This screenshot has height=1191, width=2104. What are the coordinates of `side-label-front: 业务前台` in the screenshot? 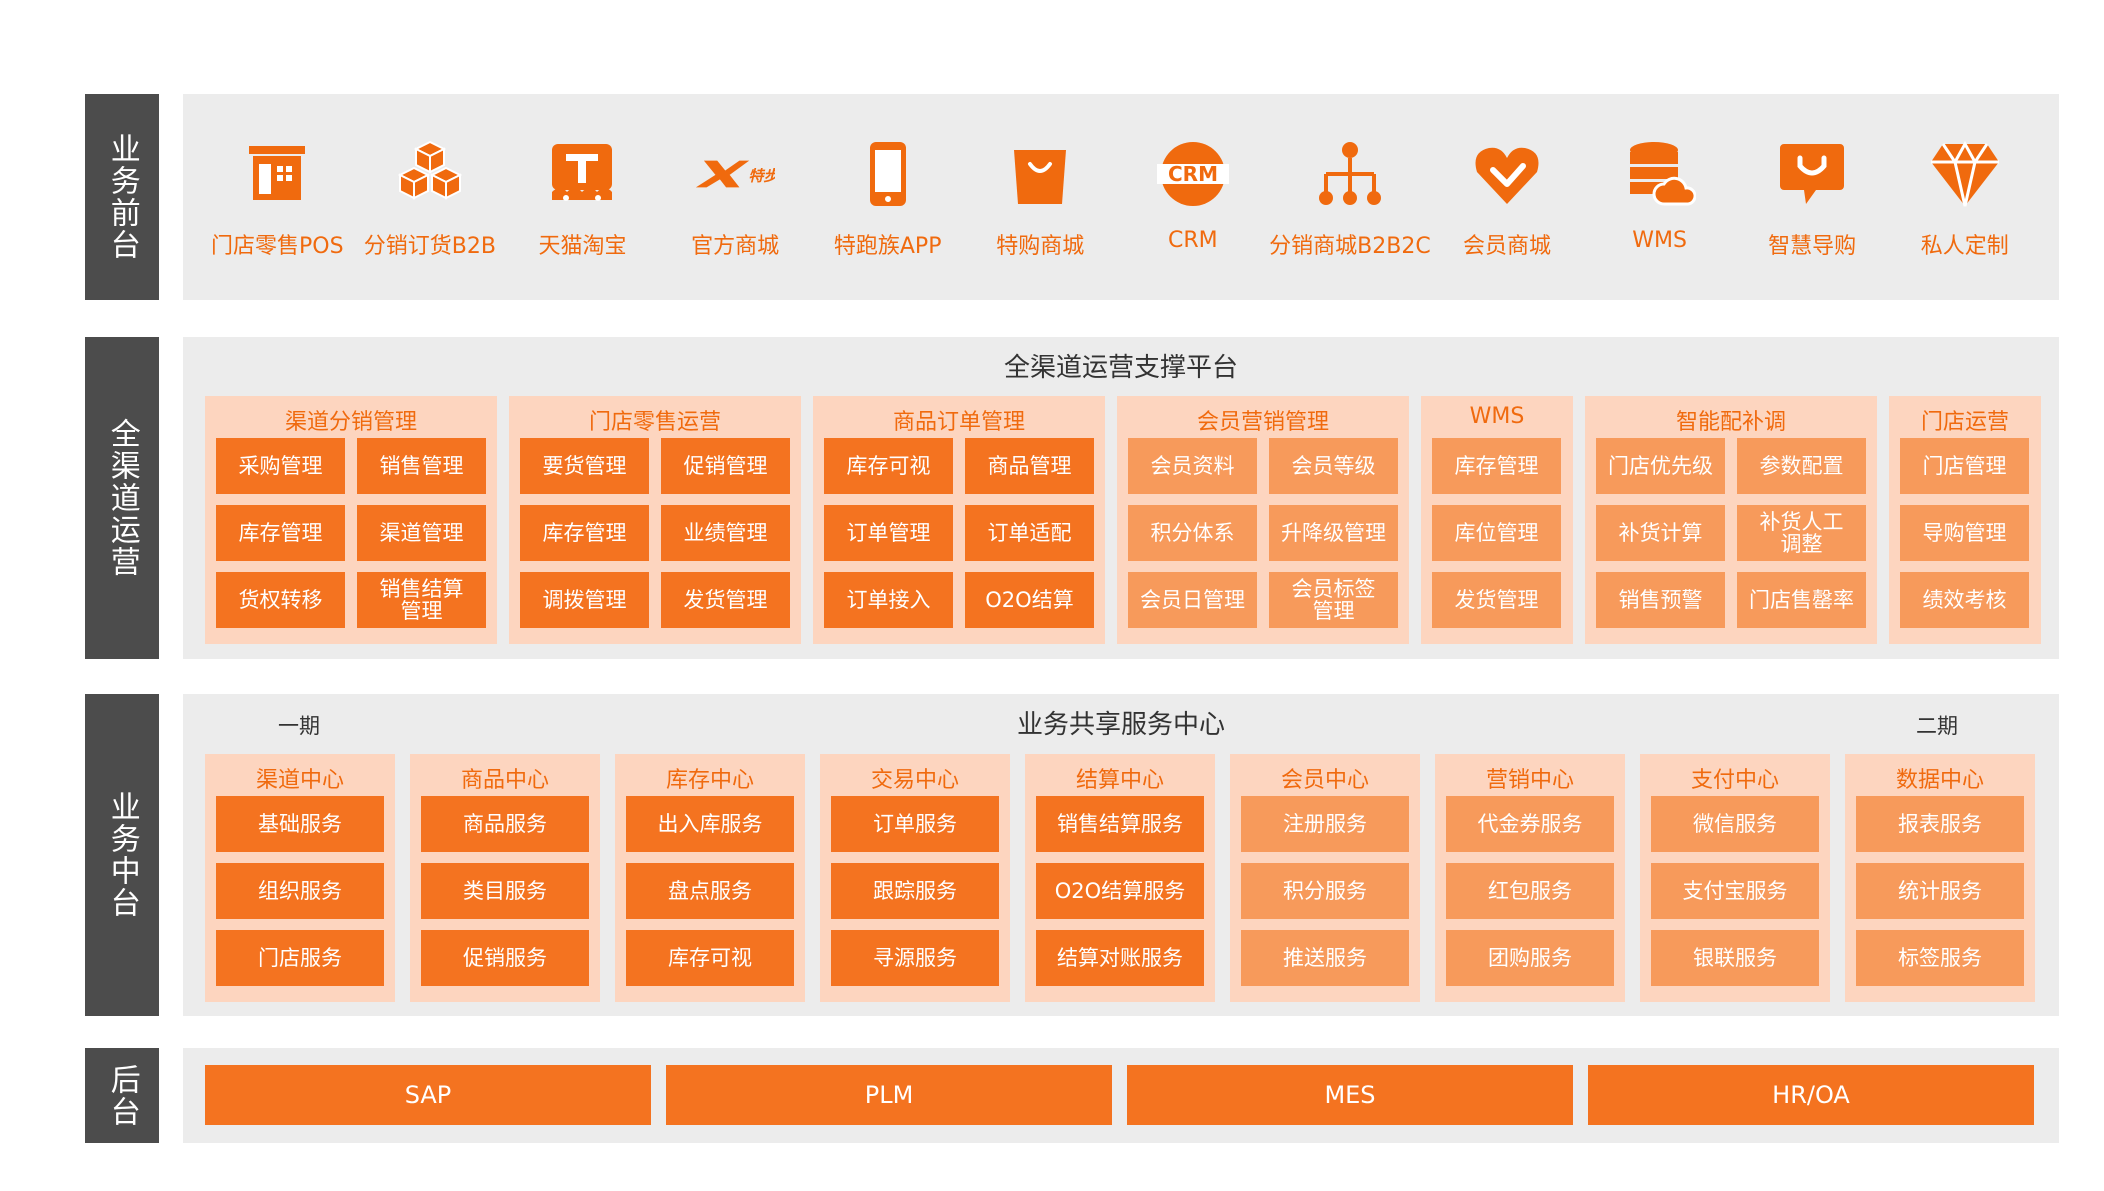 It's located at (122, 197).